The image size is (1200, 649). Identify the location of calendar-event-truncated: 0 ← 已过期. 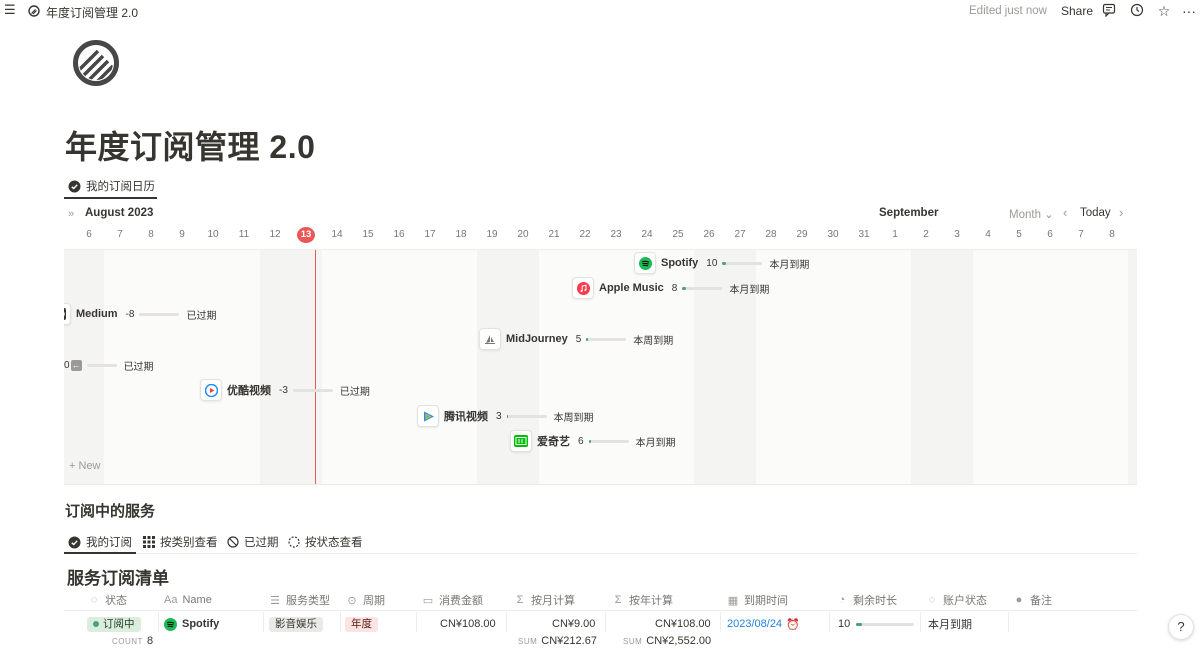
(109, 365).